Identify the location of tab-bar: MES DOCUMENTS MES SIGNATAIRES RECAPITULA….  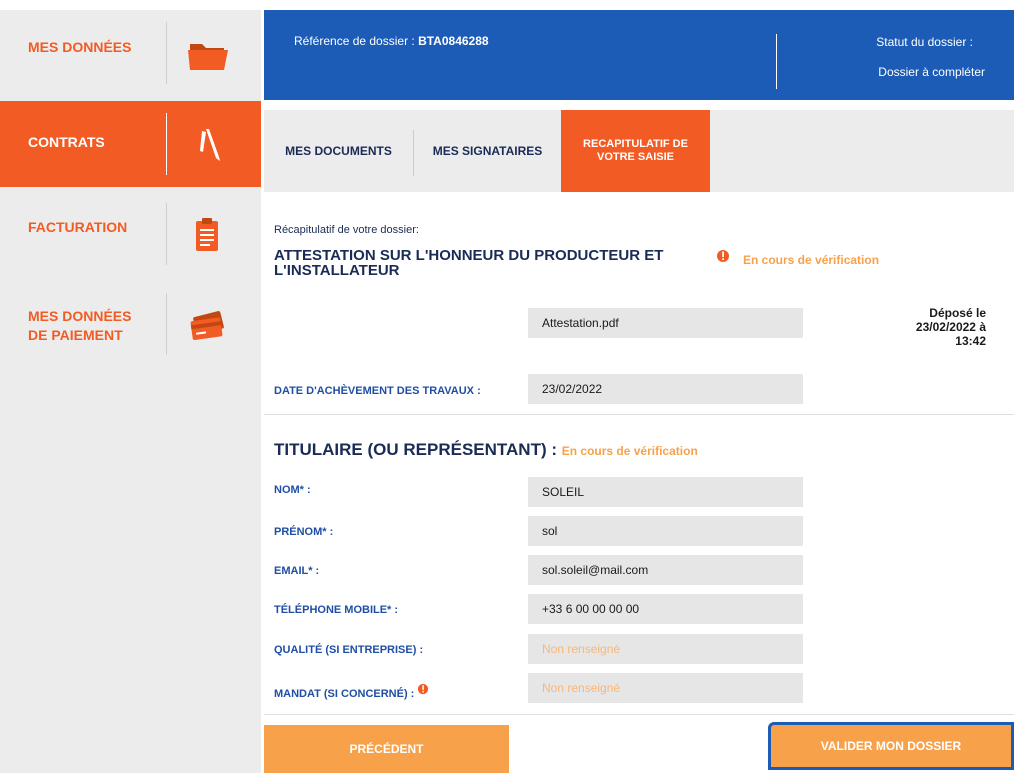
(639, 151).